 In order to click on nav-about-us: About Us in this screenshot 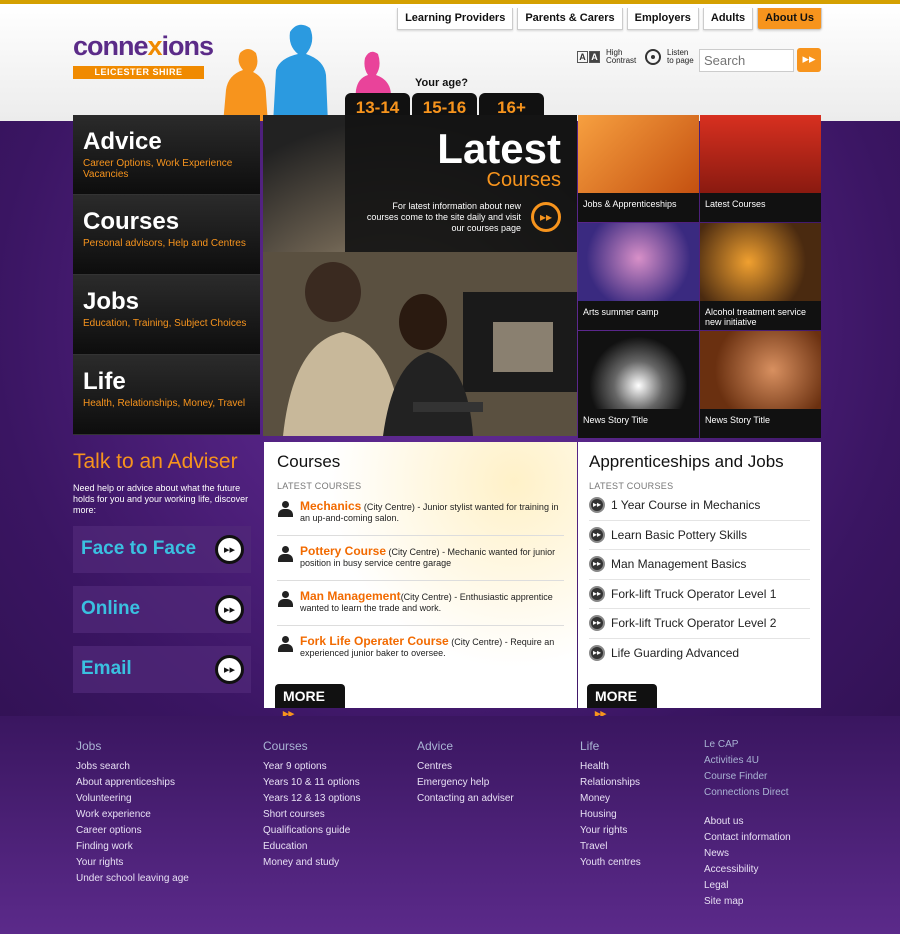, I will do `click(789, 19)`.